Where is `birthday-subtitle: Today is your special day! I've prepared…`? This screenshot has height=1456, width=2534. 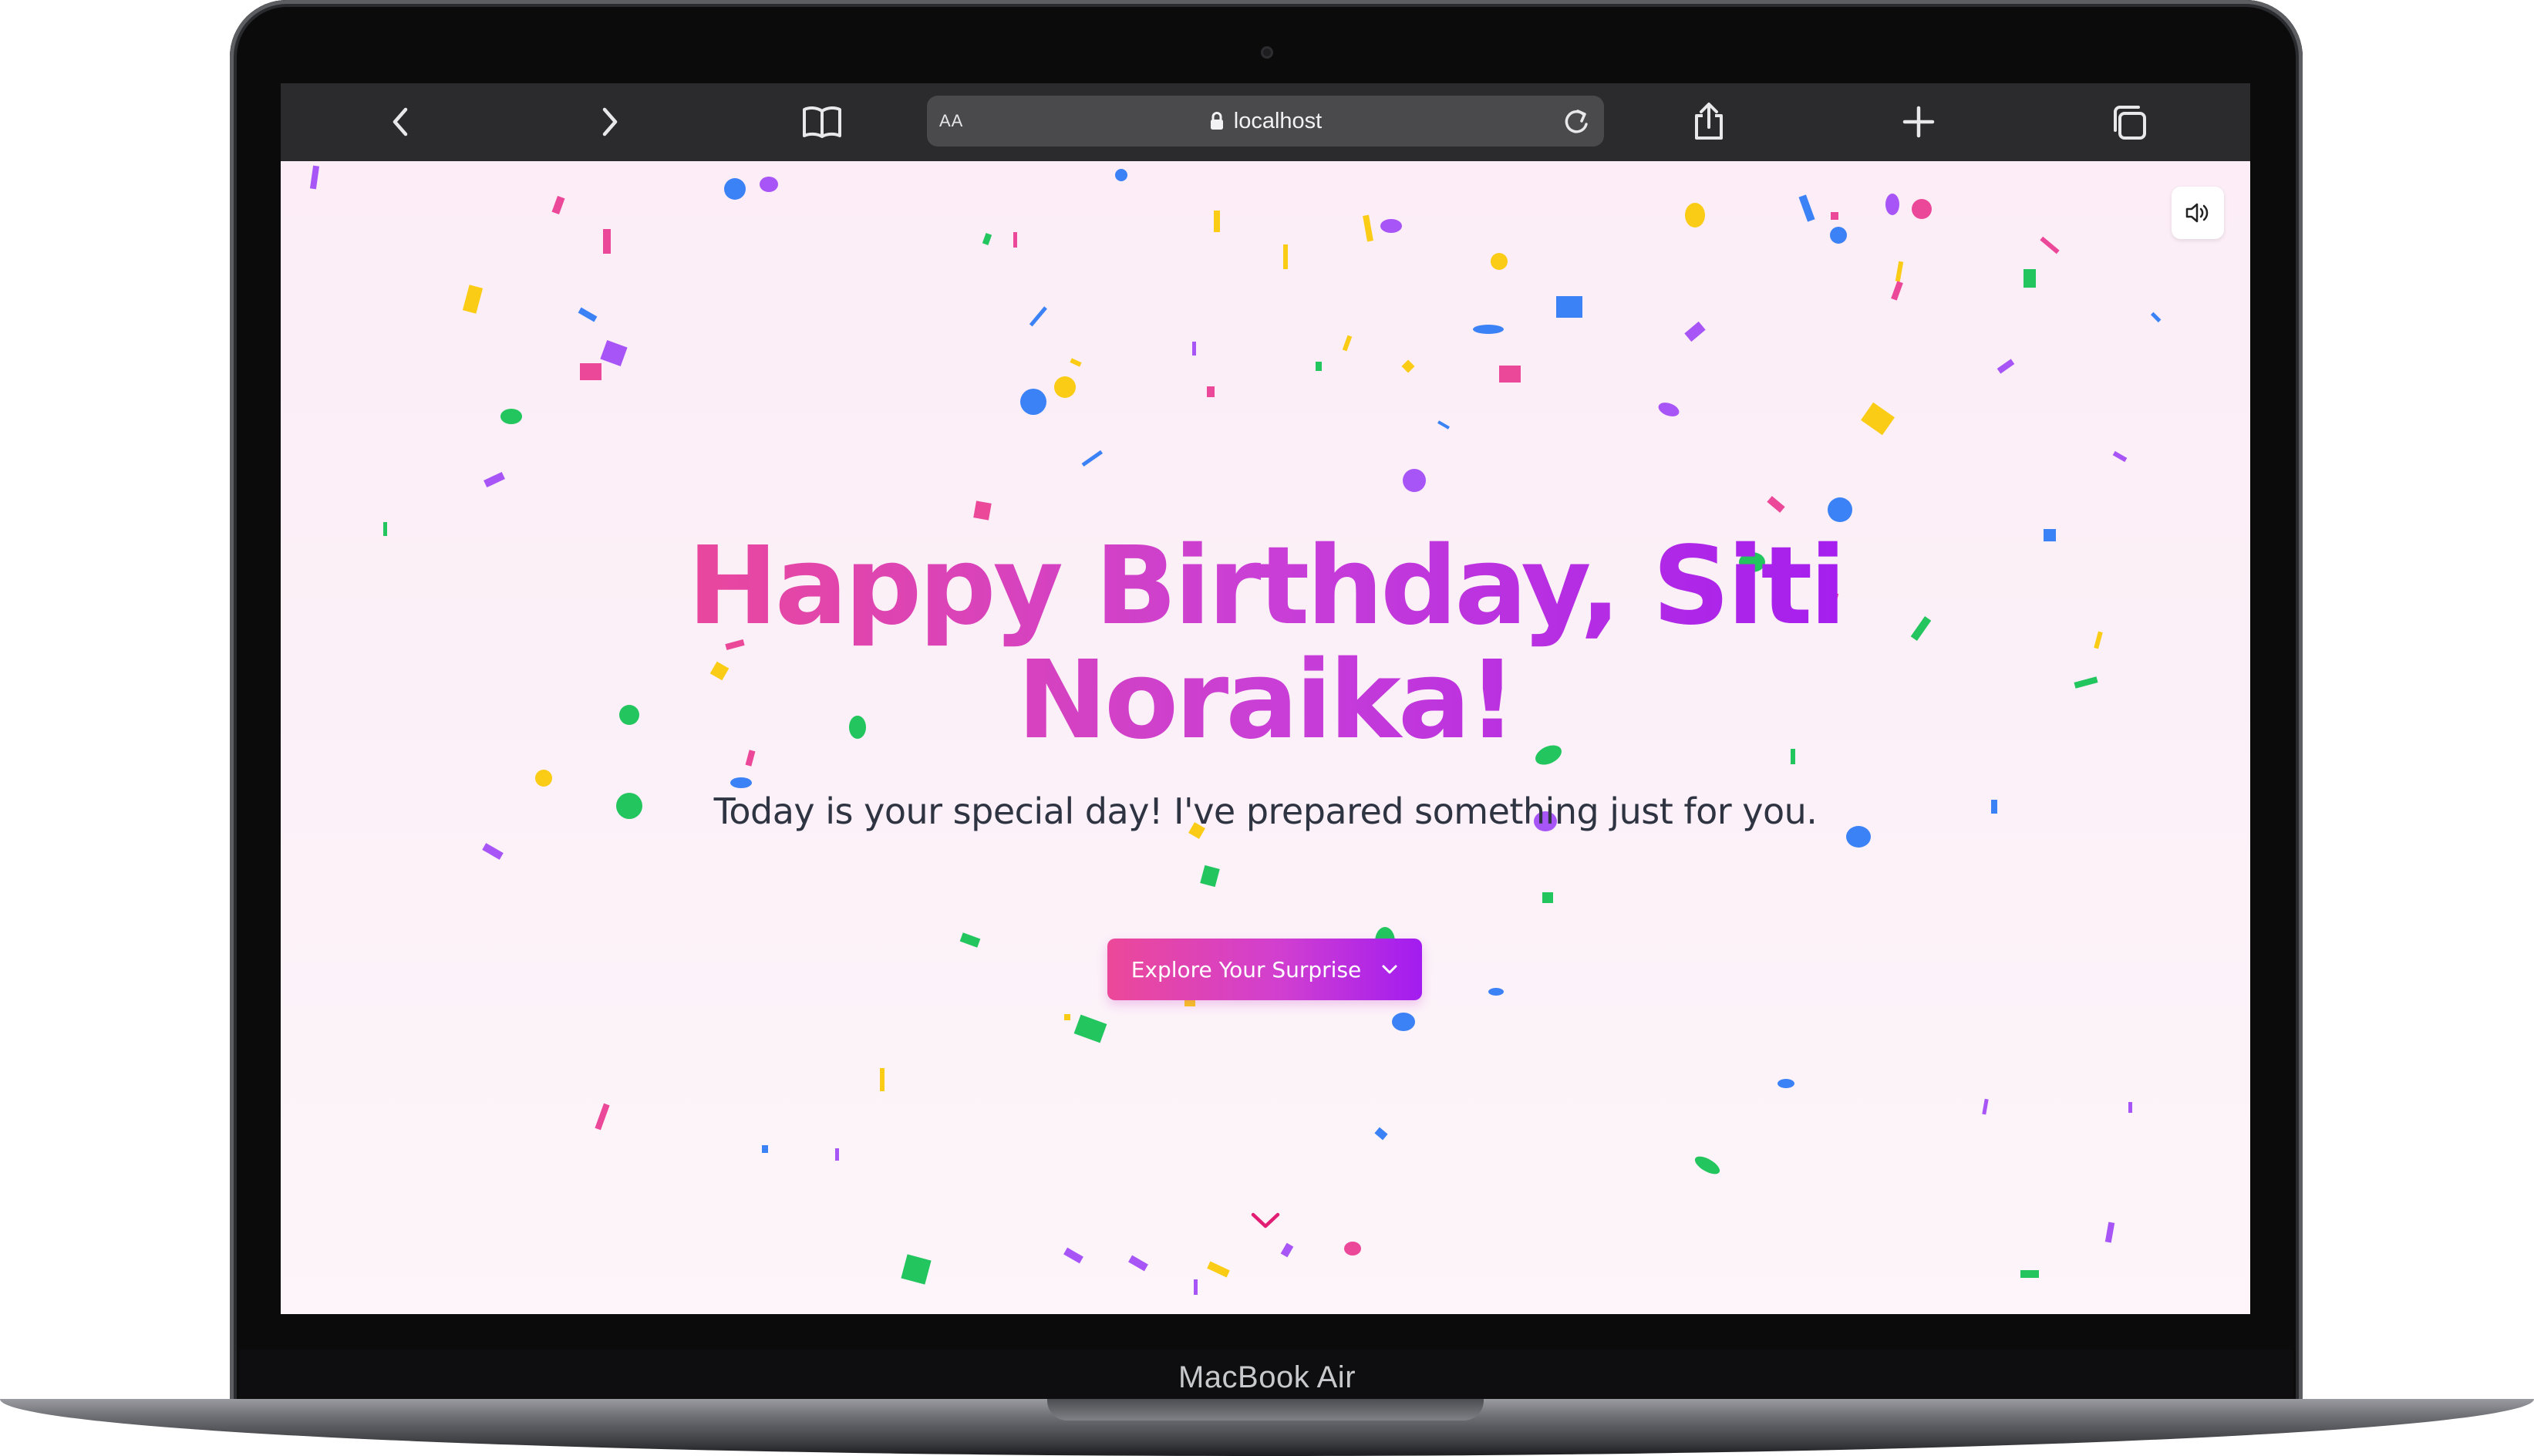
birthday-subtitle: Today is your special day! I've prepared… is located at coordinates (1265, 811).